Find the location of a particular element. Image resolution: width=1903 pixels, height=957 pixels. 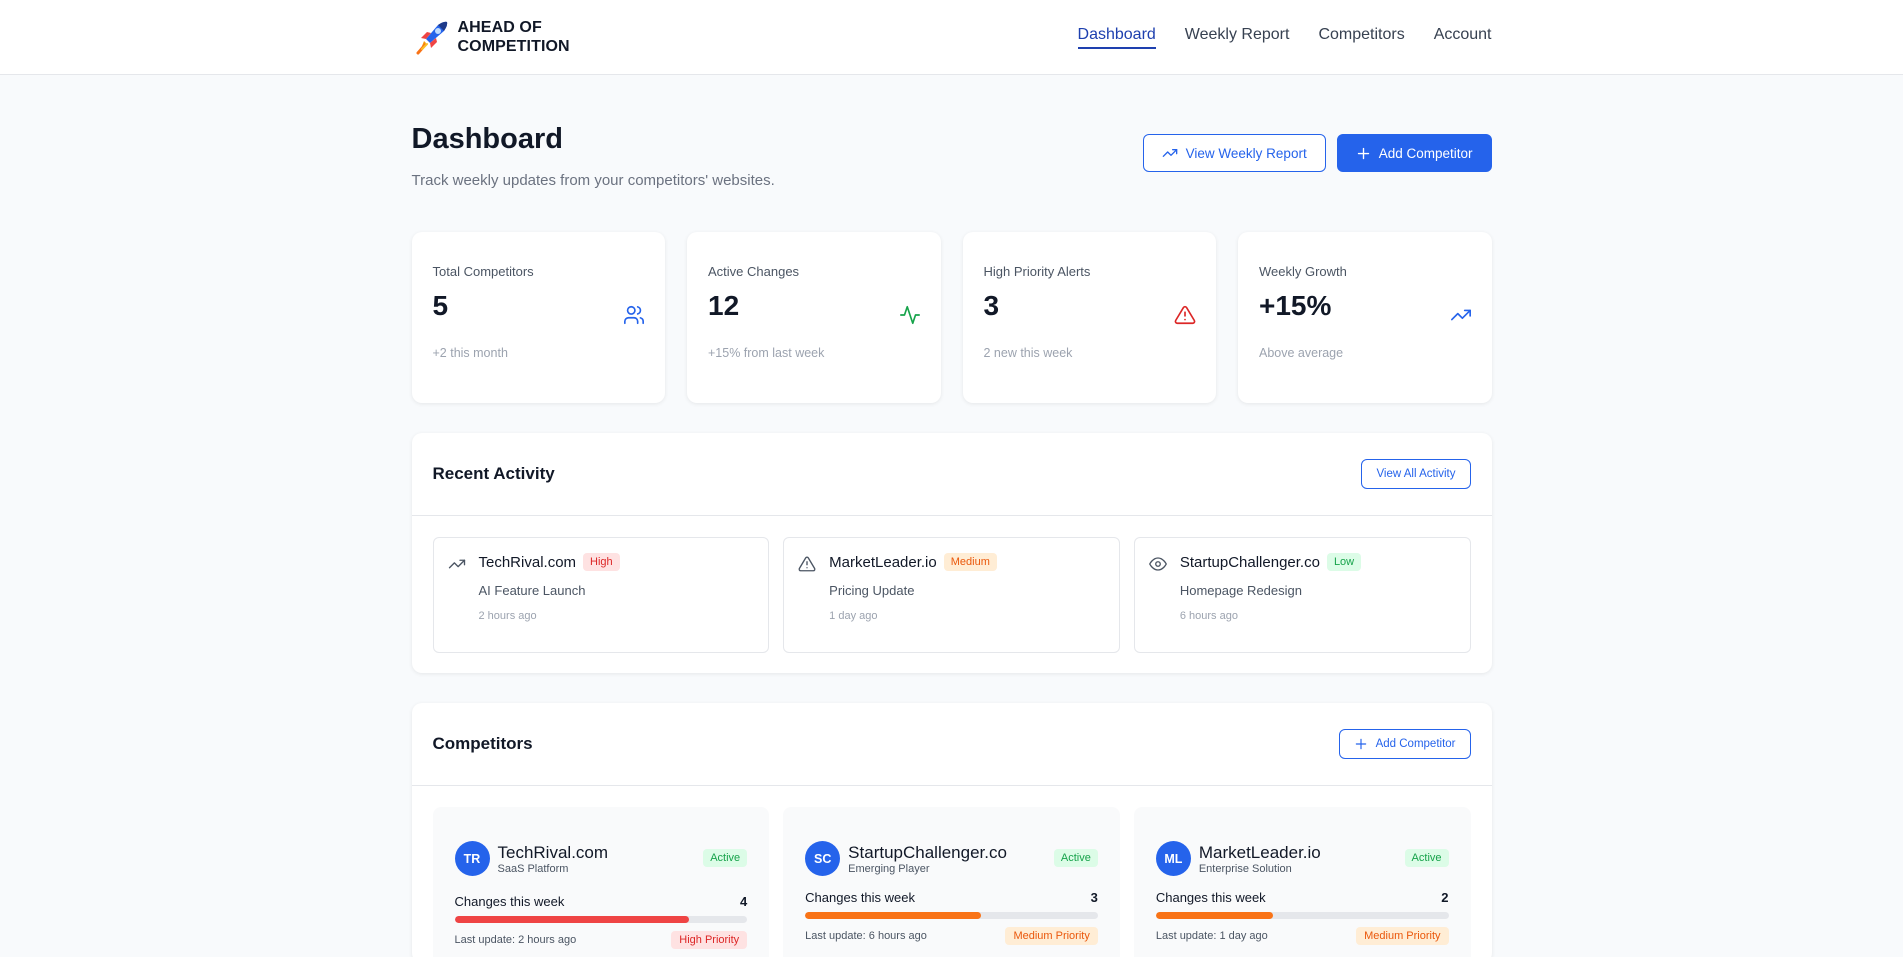

nav-weekly-report: Weekly Report is located at coordinates (1237, 37).